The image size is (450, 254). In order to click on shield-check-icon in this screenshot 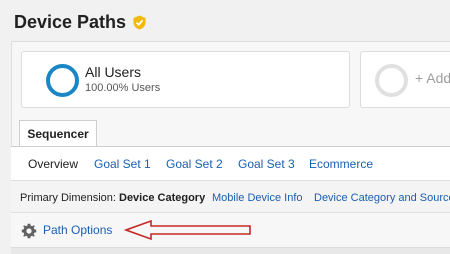, I will do `click(139, 22)`.